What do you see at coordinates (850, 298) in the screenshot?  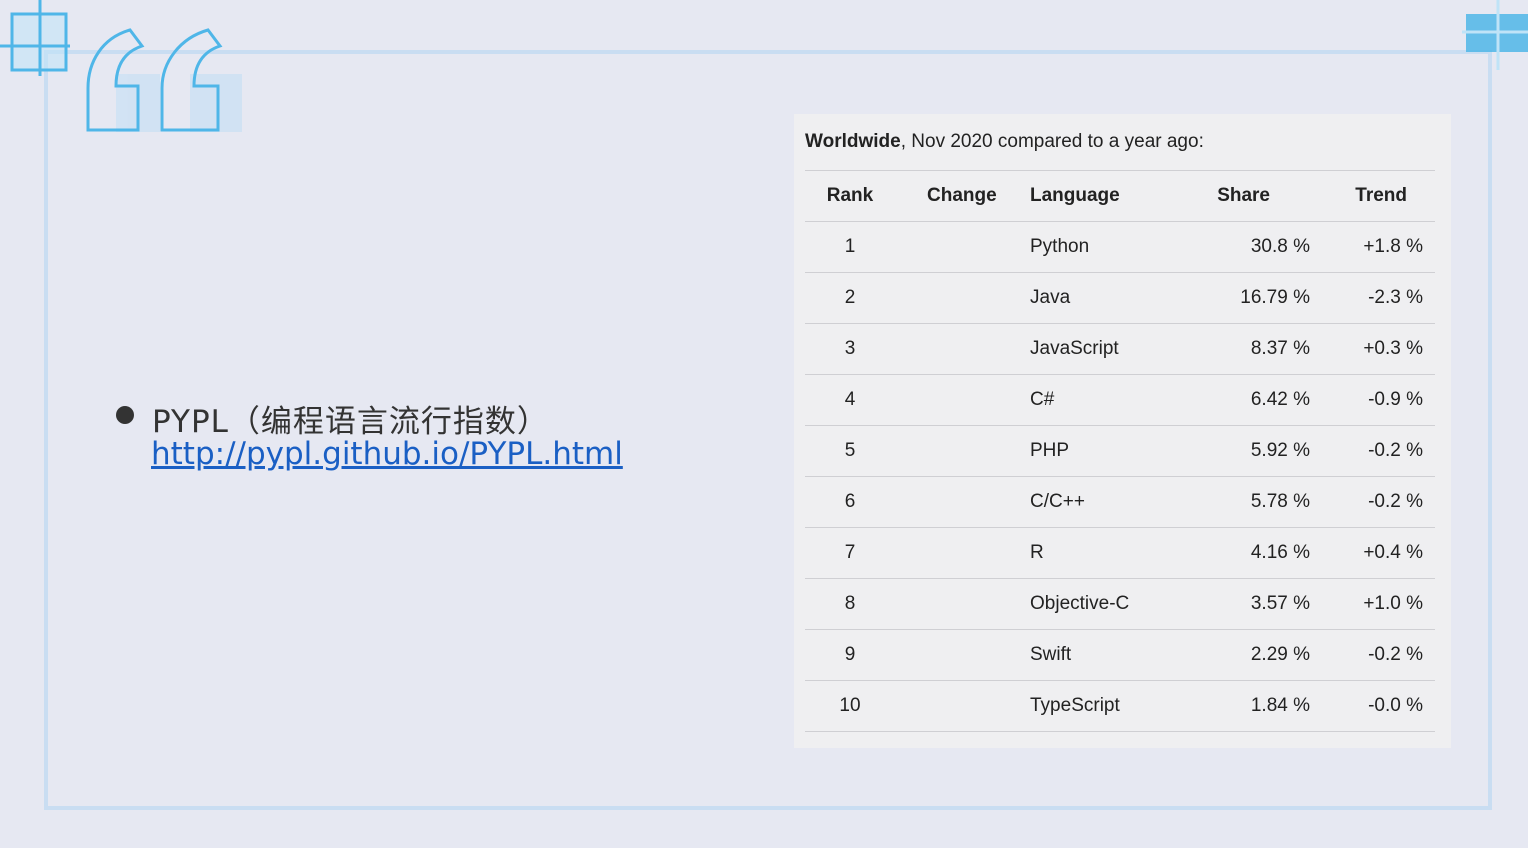 I see `cell-rank: 2` at bounding box center [850, 298].